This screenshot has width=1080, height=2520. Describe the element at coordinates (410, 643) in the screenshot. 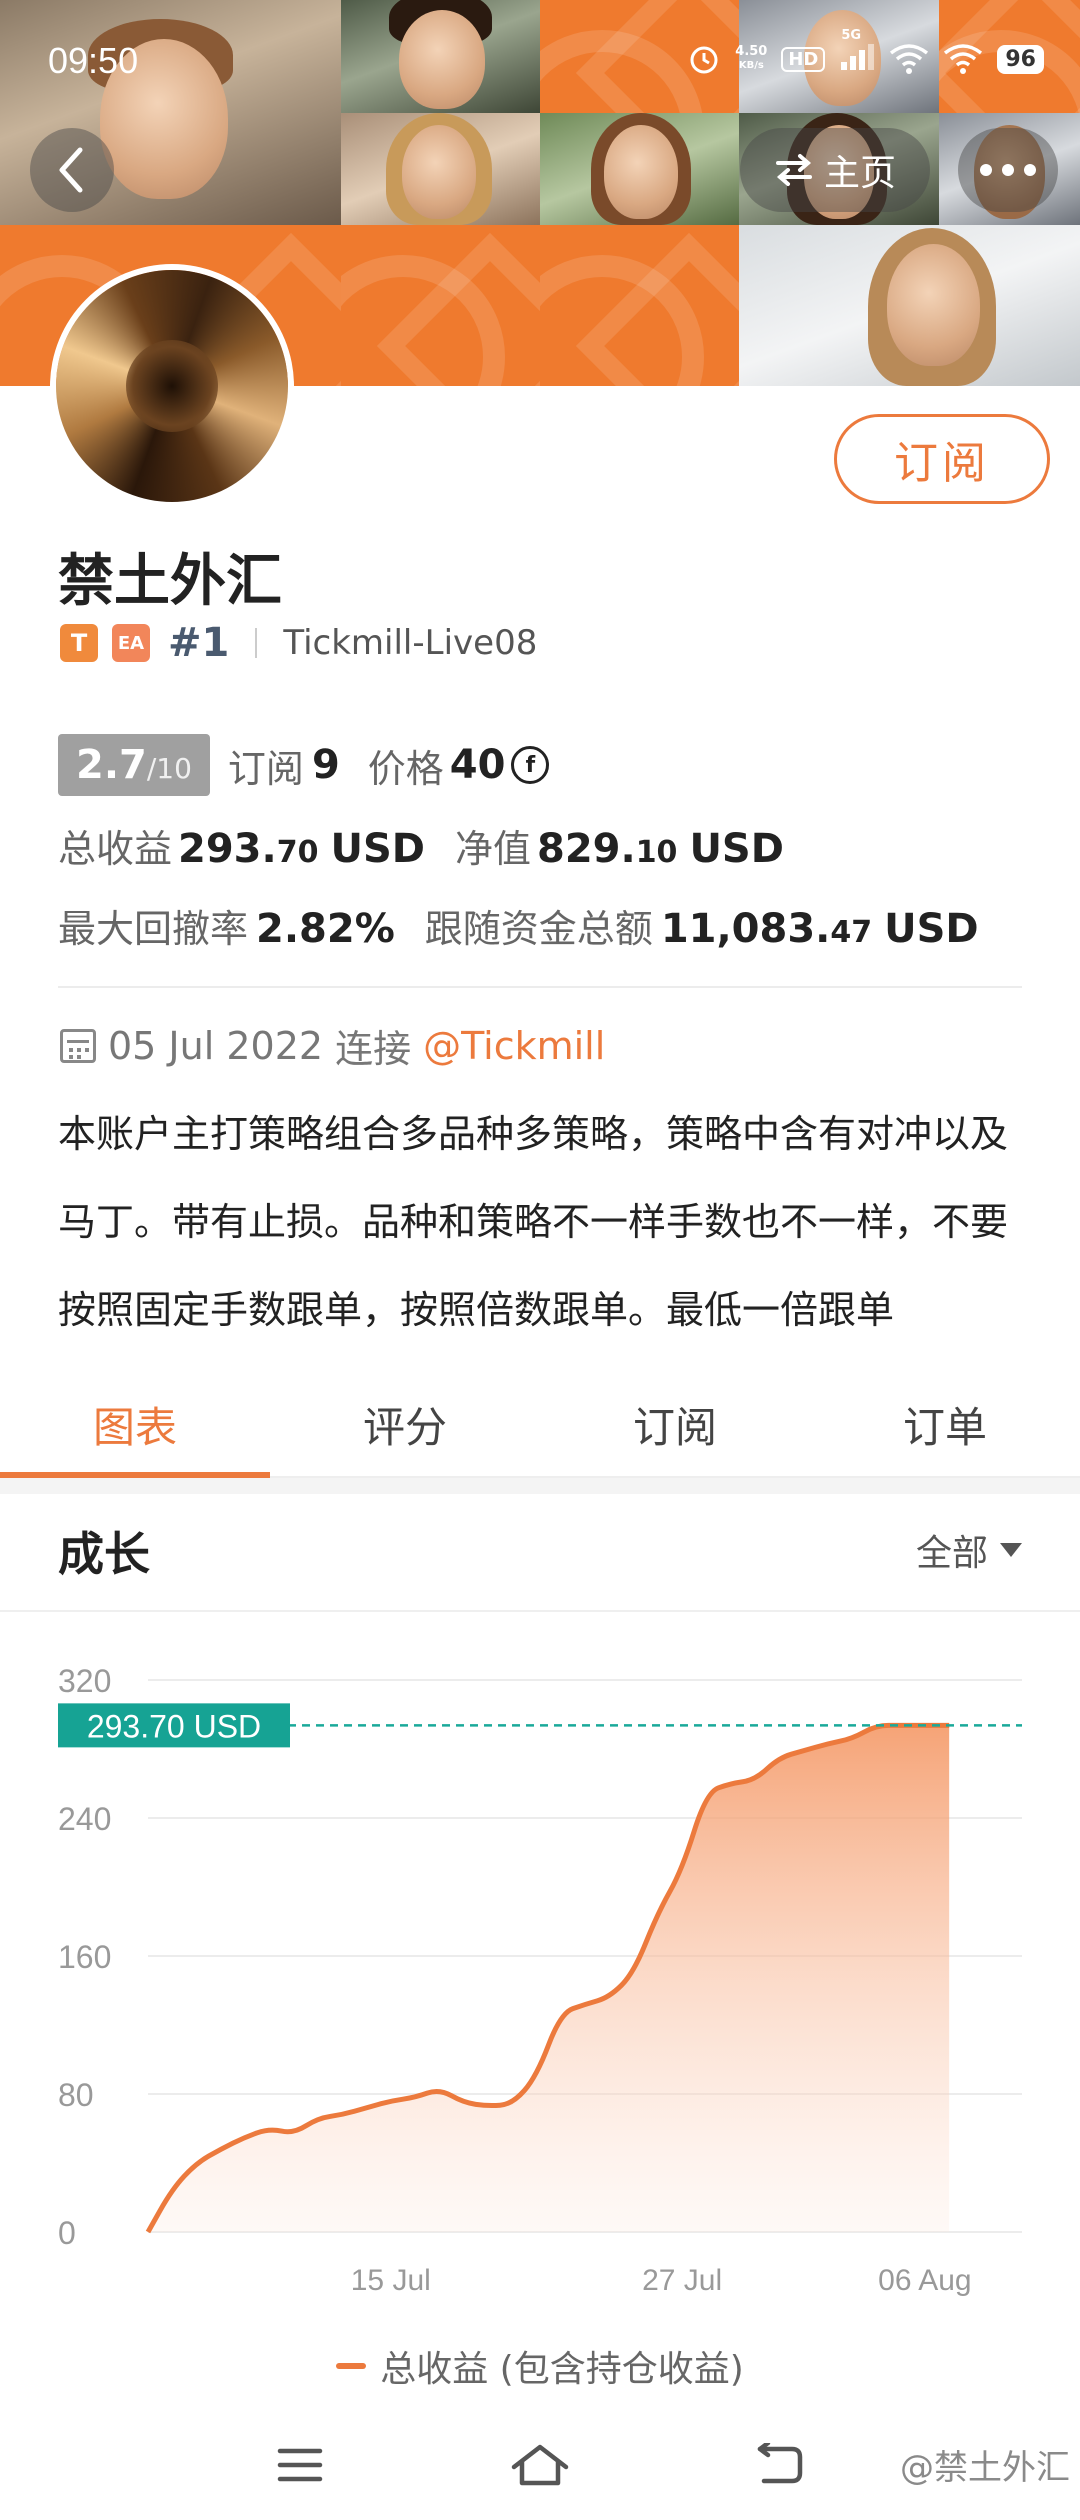

I see `server-name: Tickmill-Live08` at that location.